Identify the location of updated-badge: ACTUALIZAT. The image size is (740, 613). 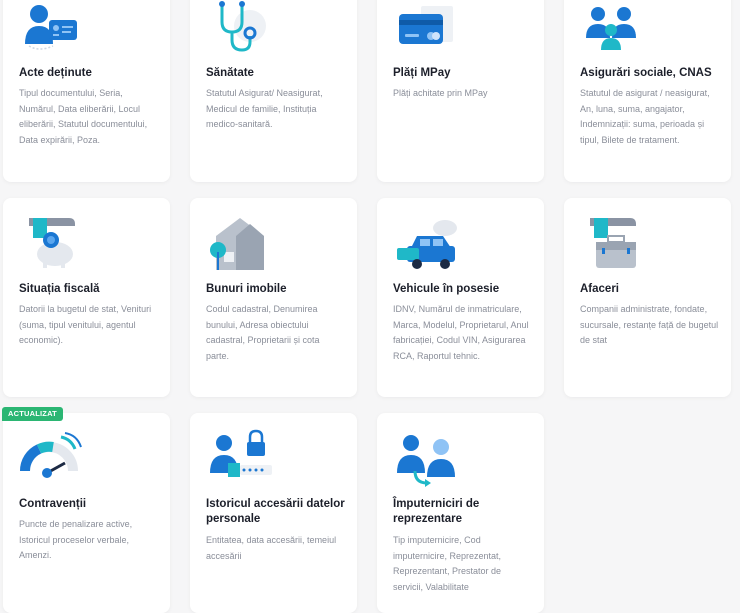
(32, 414).